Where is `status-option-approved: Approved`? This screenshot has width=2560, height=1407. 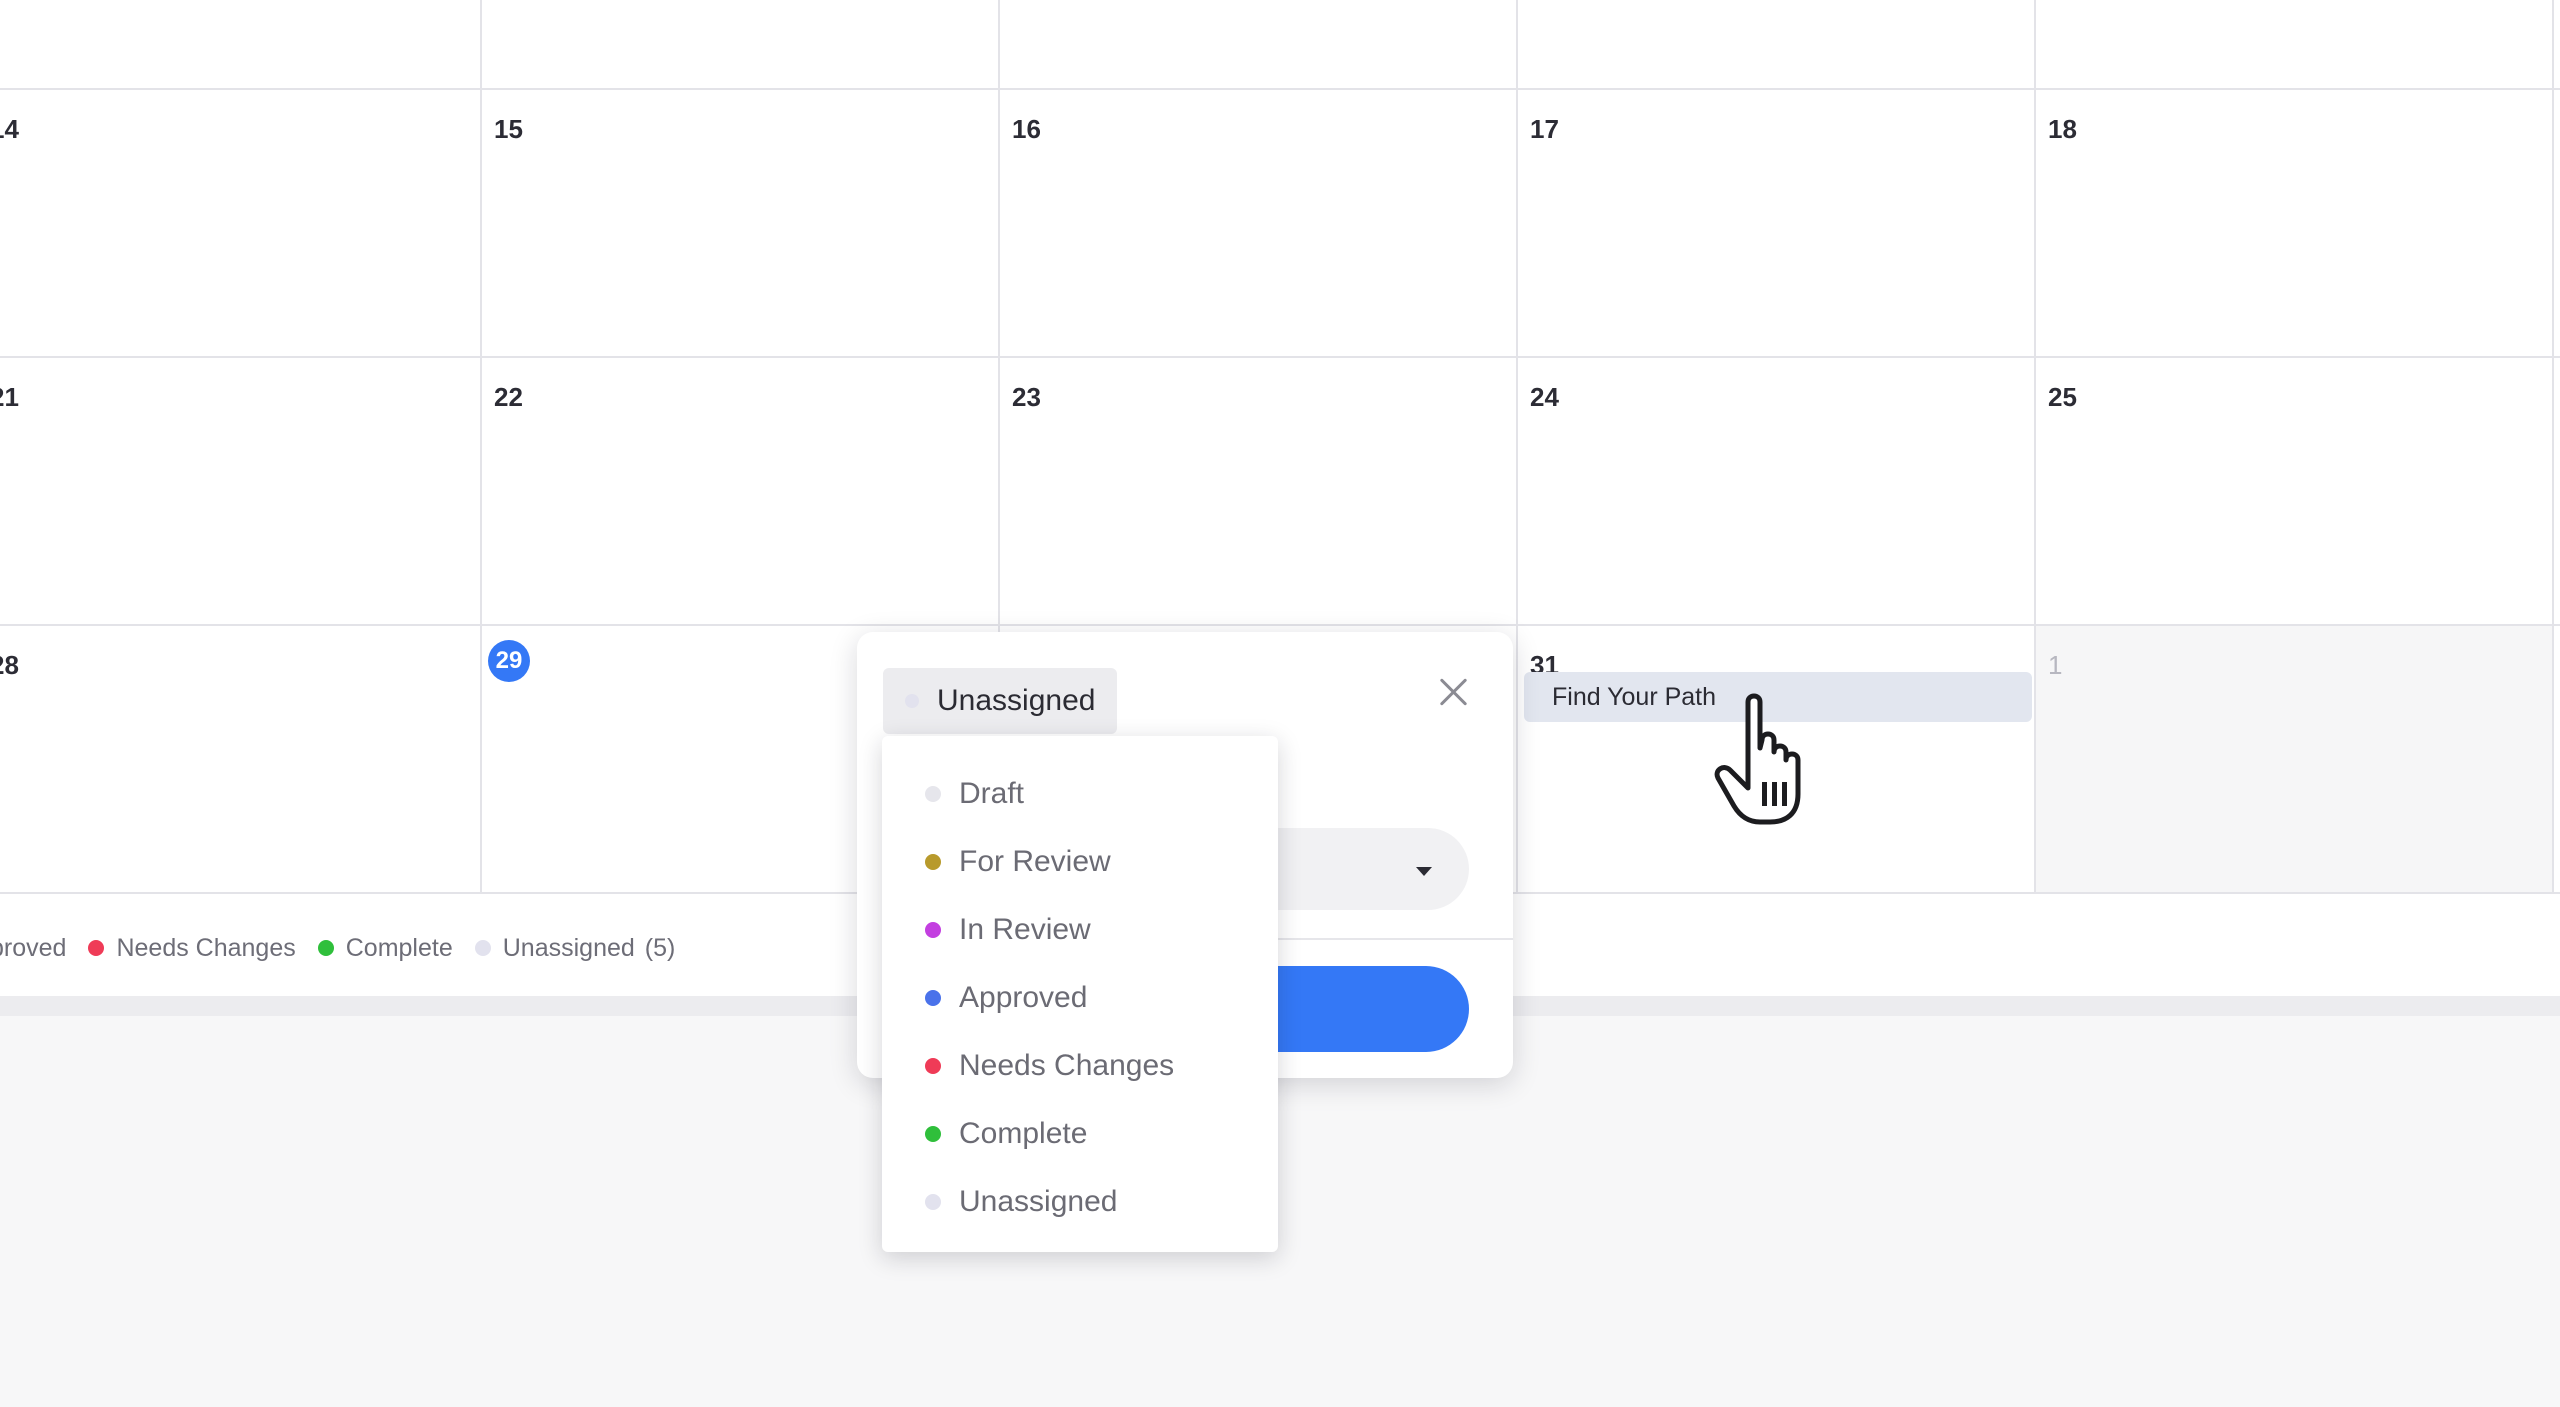 status-option-approved: Approved is located at coordinates (1080, 998).